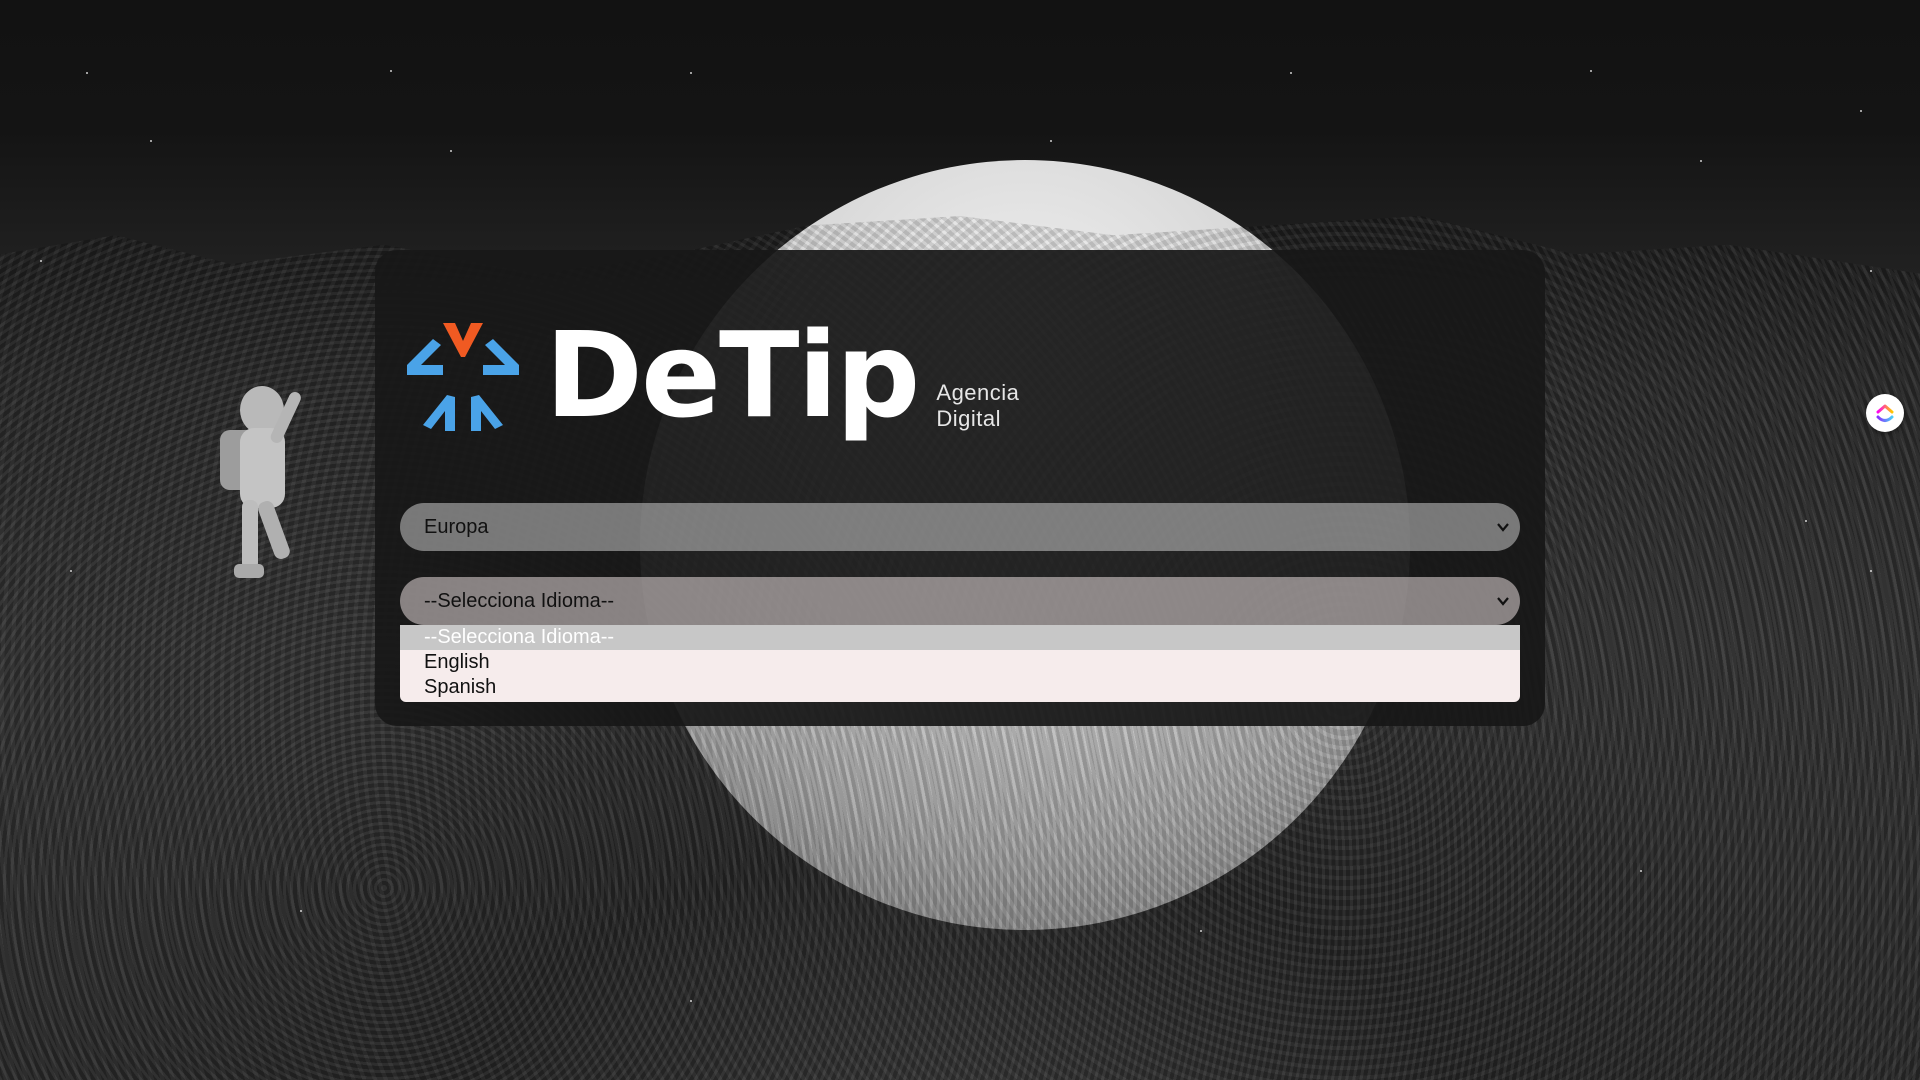 The height and width of the screenshot is (1080, 1920). What do you see at coordinates (960, 637) in the screenshot?
I see `language-option-placeholder: --Selecciona Idioma--` at bounding box center [960, 637].